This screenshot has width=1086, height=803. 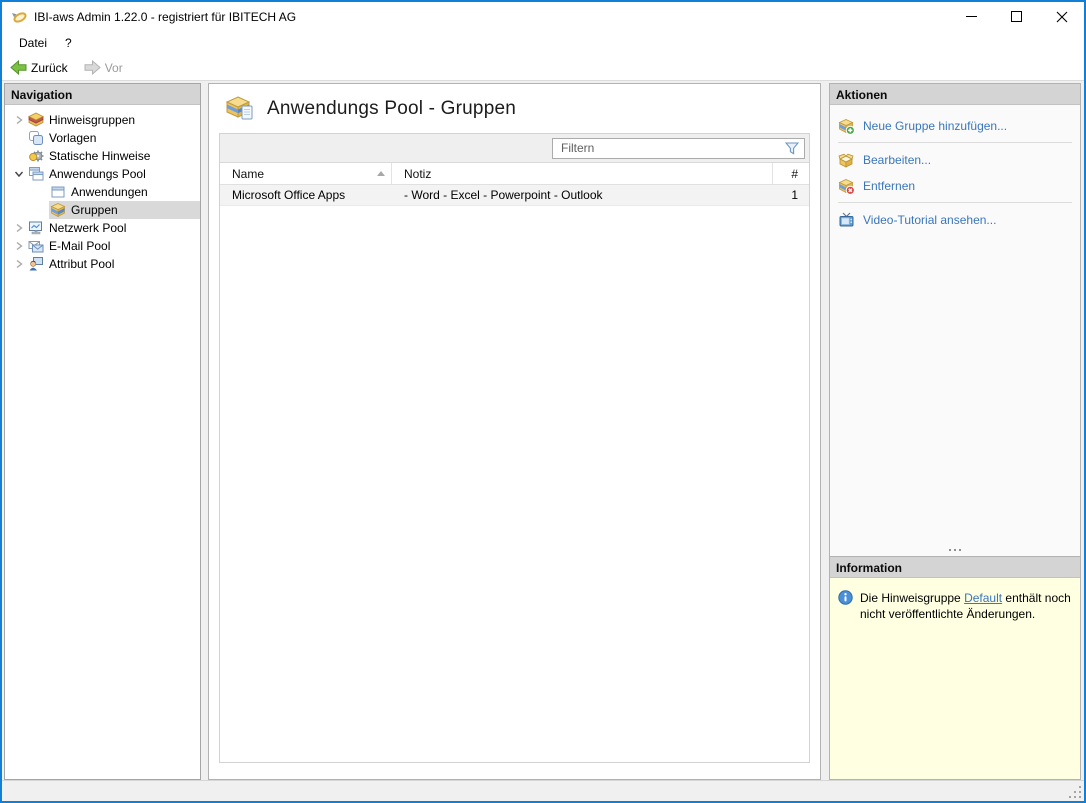 What do you see at coordinates (289, 195) in the screenshot?
I see `cell-name: Microsoft Office Apps` at bounding box center [289, 195].